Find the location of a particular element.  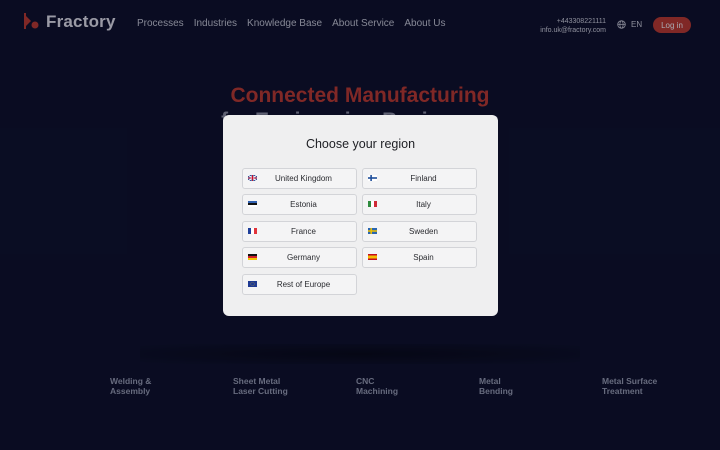

ee-flag-icon is located at coordinates (252, 204).